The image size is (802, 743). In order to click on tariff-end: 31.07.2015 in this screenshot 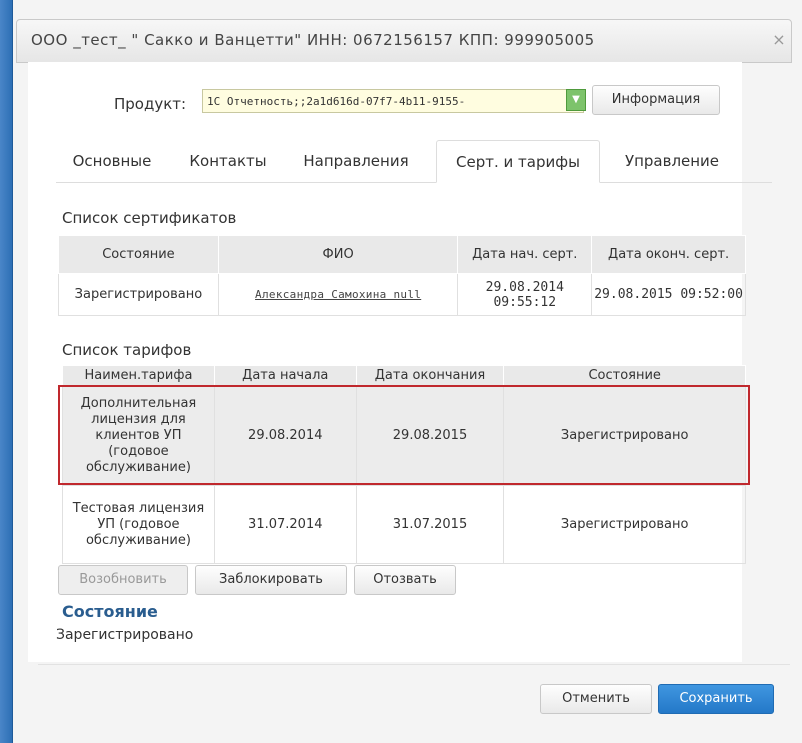, I will do `click(430, 524)`.